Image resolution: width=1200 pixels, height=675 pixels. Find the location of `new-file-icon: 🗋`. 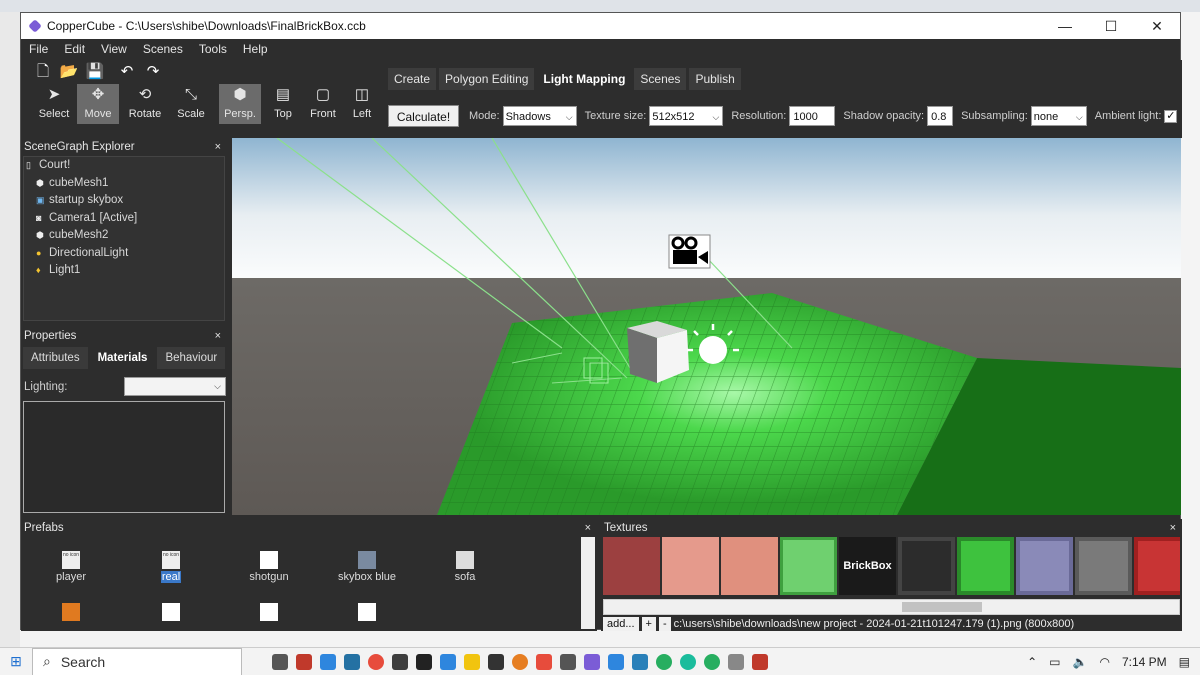

new-file-icon: 🗋 is located at coordinates (43, 72).